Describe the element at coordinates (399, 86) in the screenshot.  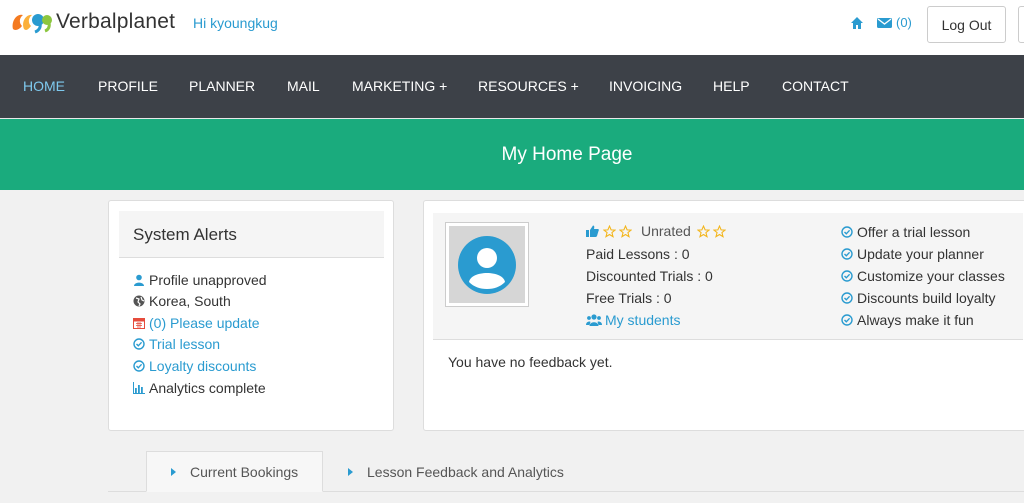
I see `nav-marketing: MARKETING +` at that location.